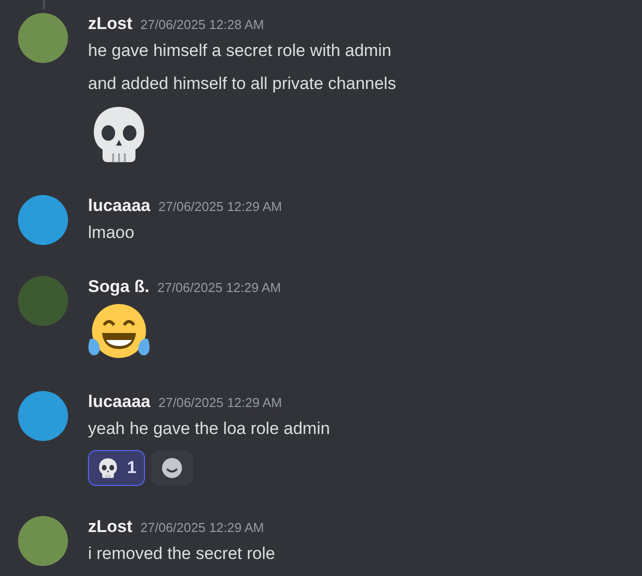 The width and height of the screenshot is (642, 576). I want to click on add-reaction-button, so click(172, 468).